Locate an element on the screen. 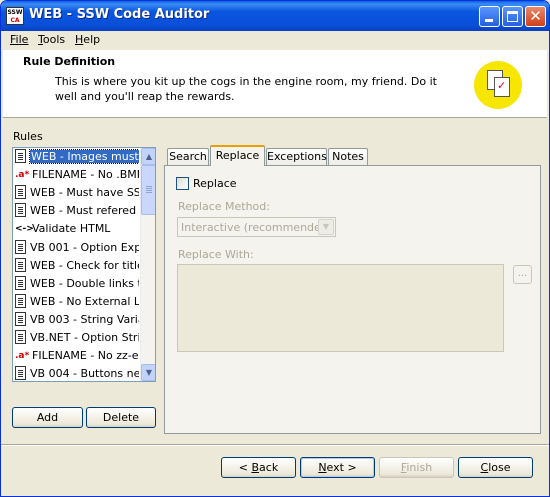 This screenshot has width=550, height=497. maximize-button is located at coordinates (512, 16).